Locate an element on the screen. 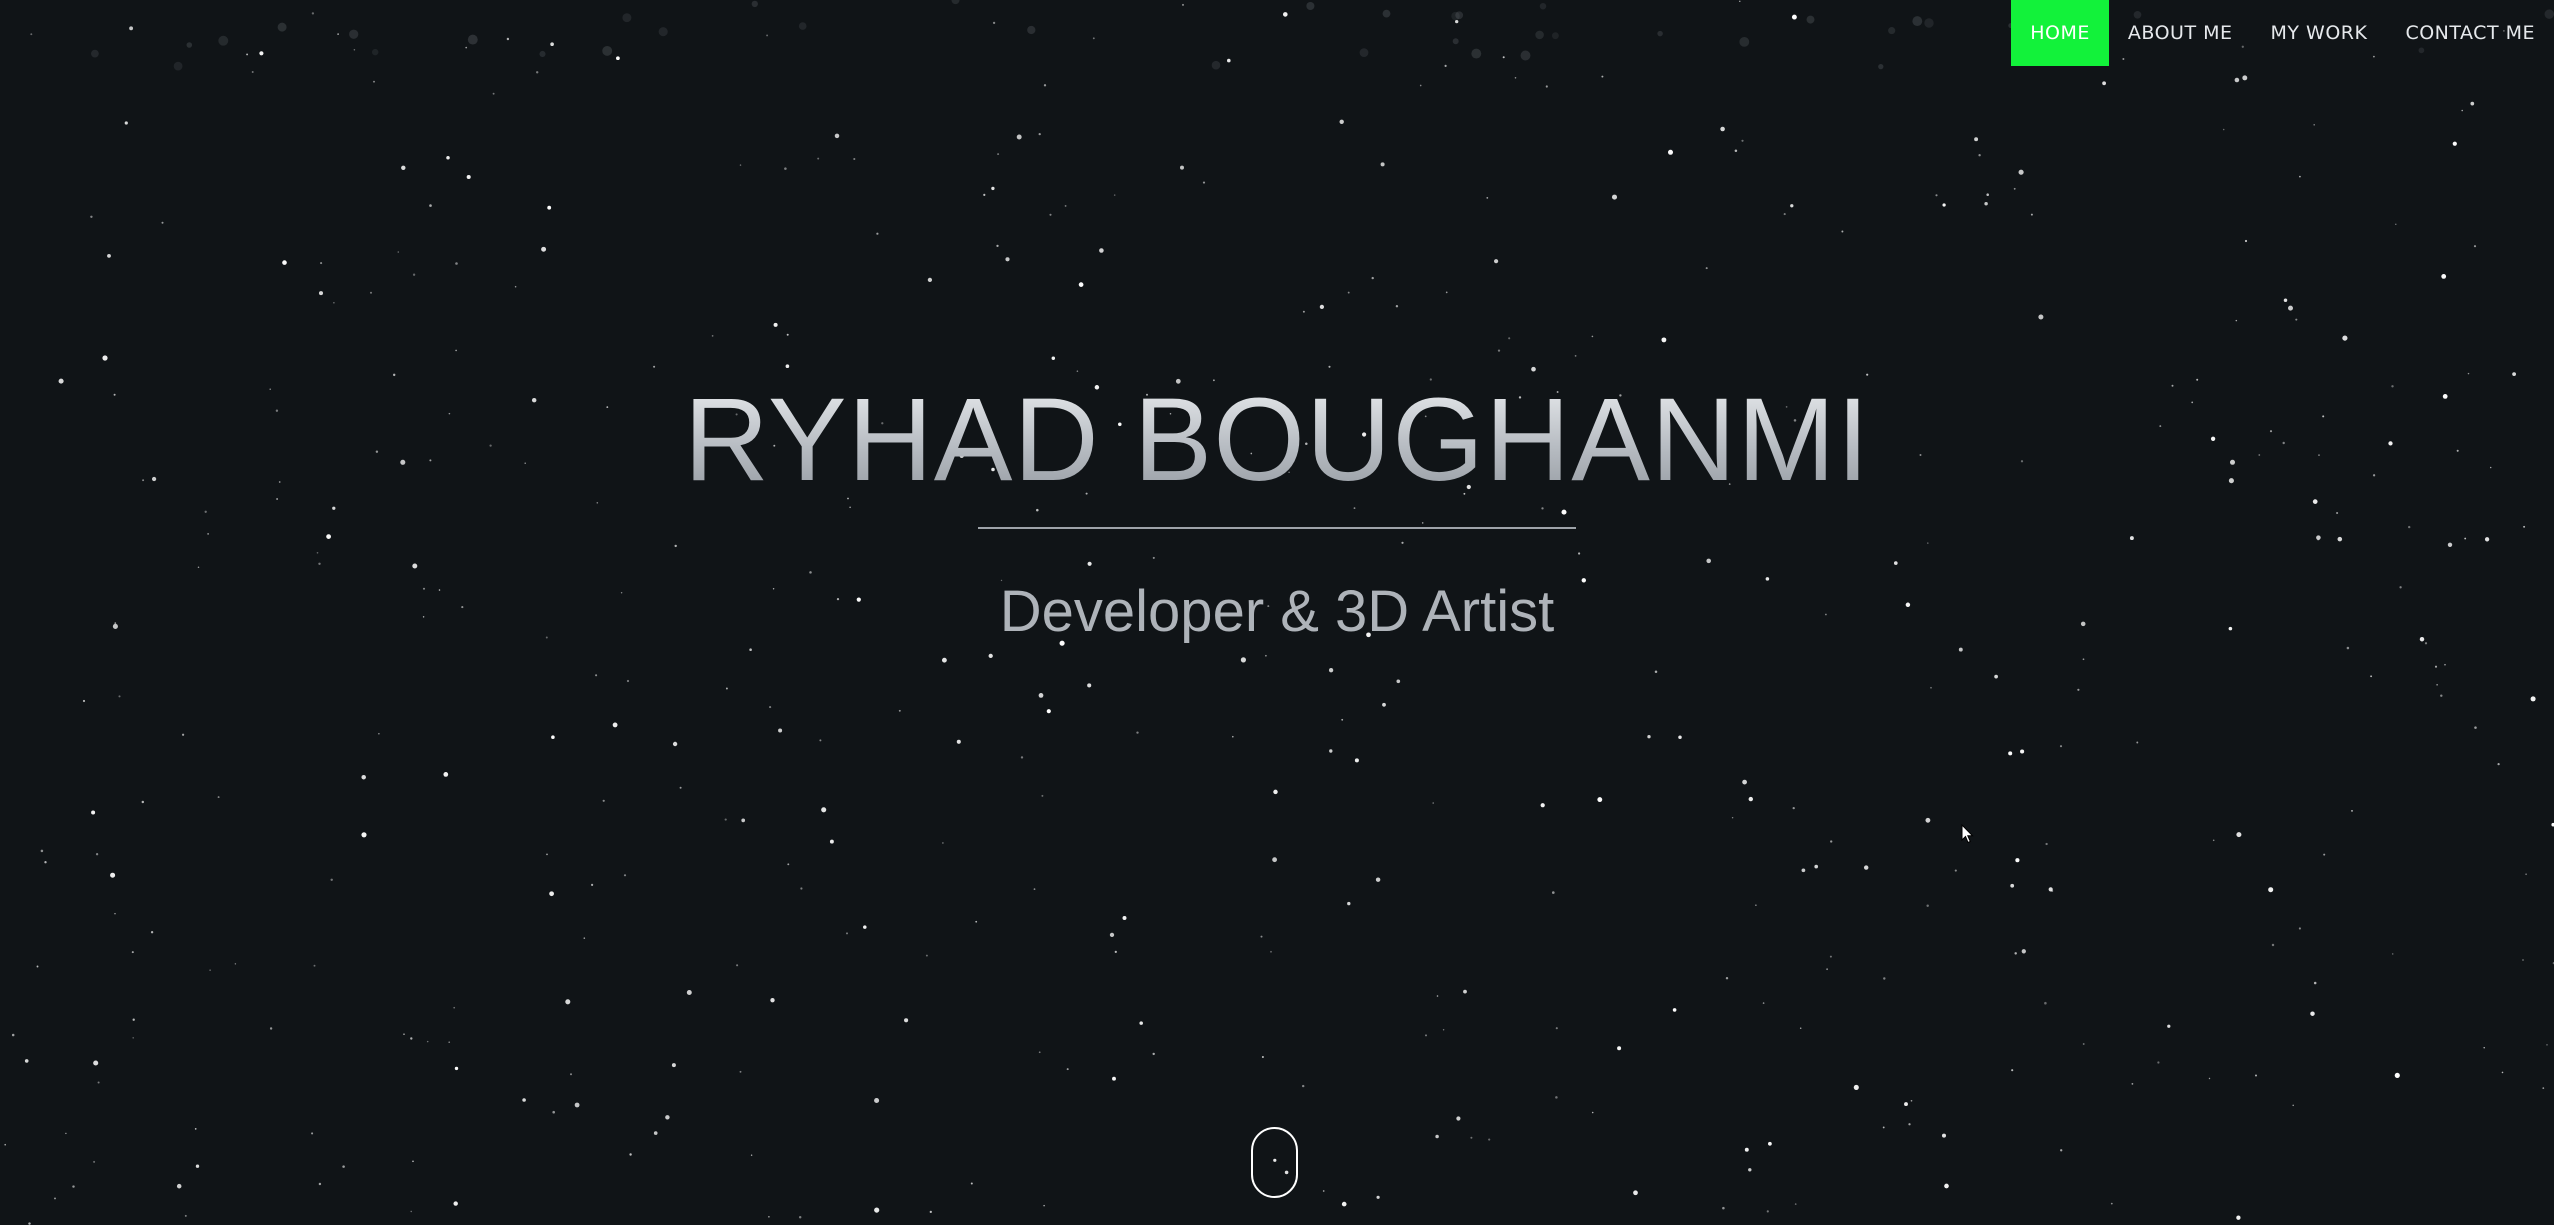 The image size is (2554, 1225). mouse-scroll-icon is located at coordinates (1274, 1162).